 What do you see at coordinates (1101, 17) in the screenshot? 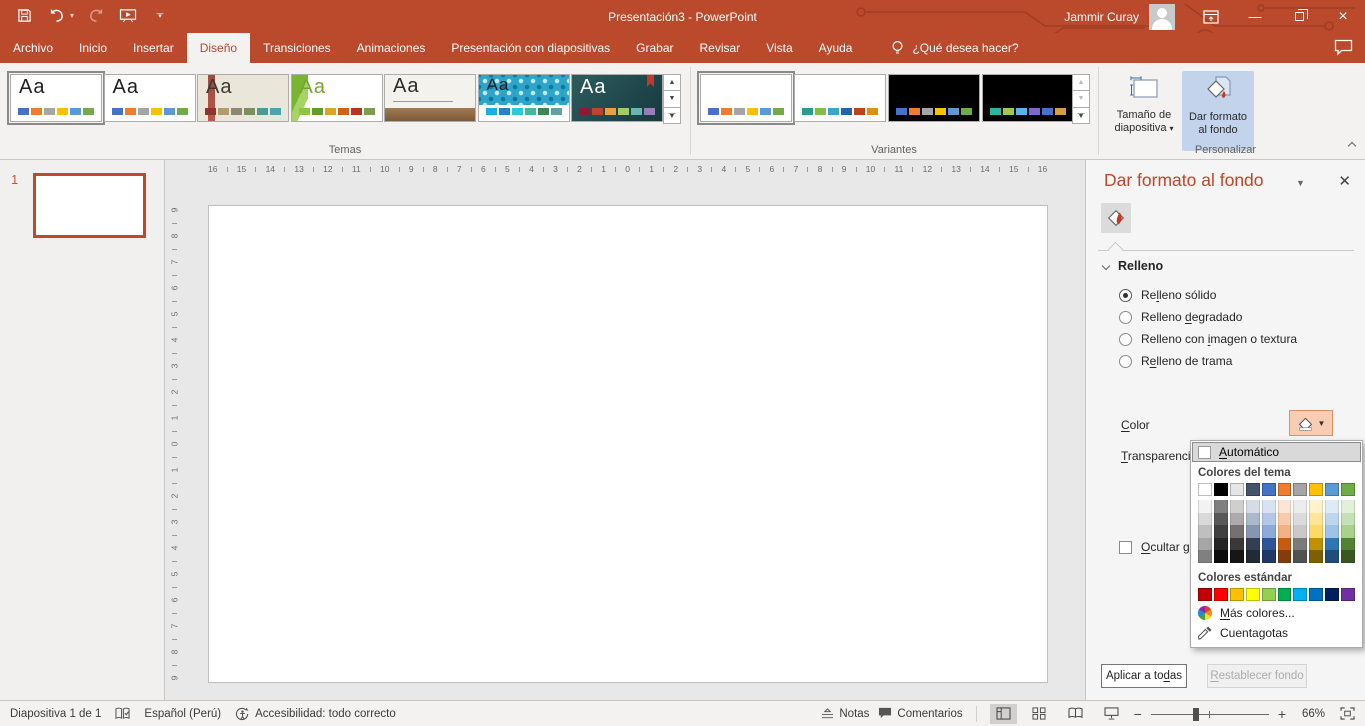
I see `account-name: Jammir Curay` at bounding box center [1101, 17].